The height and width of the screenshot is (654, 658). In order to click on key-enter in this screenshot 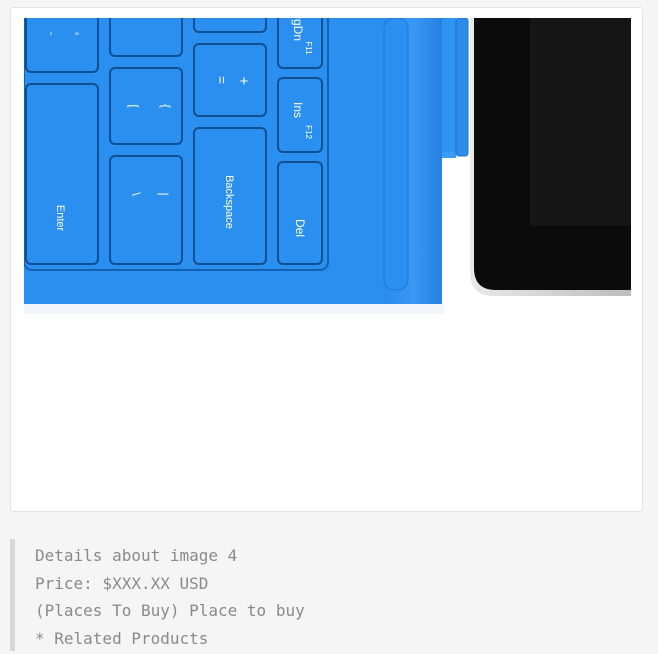, I will do `click(62, 174)`.